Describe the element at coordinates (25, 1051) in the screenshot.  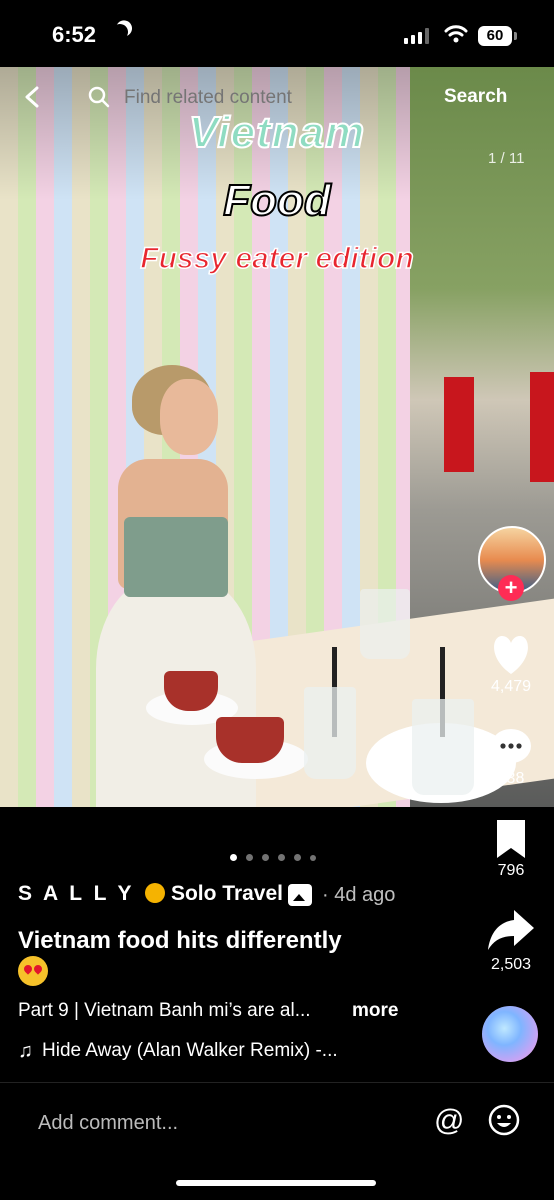
I see `music-note-icon: ♫` at that location.